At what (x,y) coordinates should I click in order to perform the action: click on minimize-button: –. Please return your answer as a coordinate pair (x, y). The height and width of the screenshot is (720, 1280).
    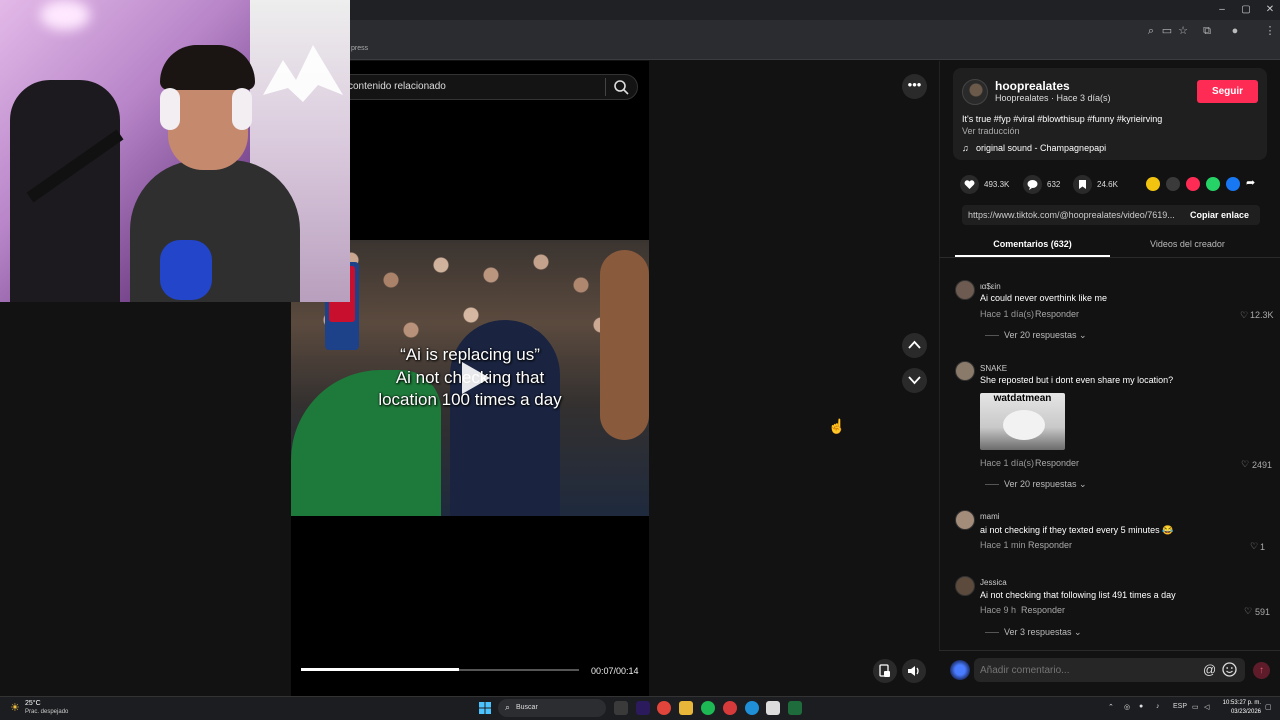
    Looking at the image, I should click on (1222, 10).